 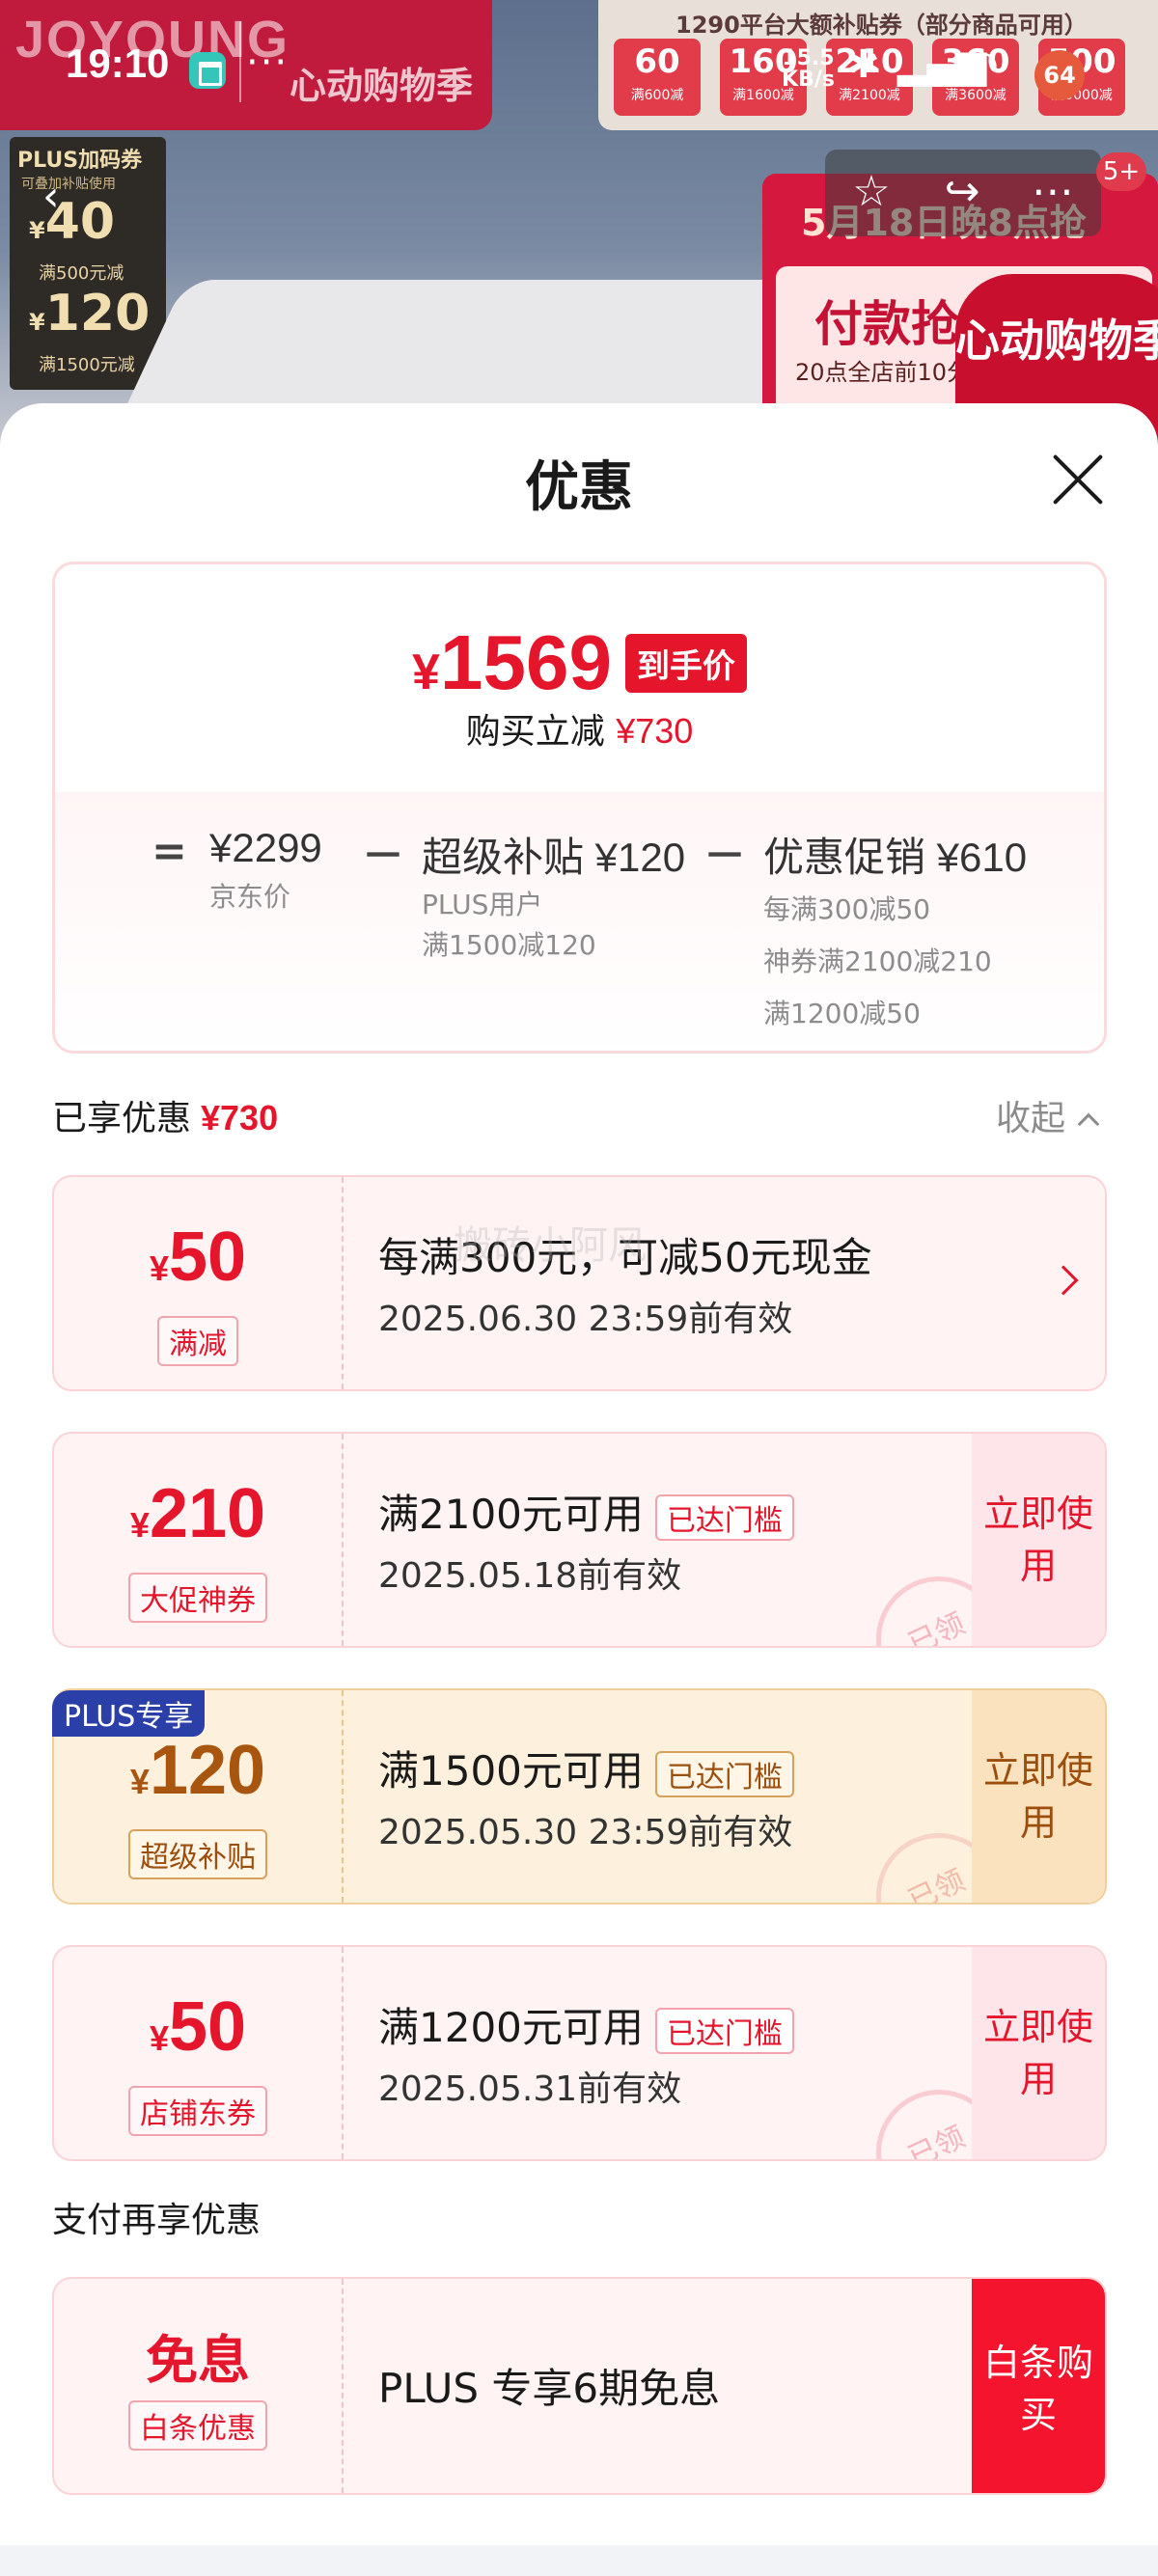 What do you see at coordinates (51, 197) in the screenshot?
I see `back-icon: ‹` at bounding box center [51, 197].